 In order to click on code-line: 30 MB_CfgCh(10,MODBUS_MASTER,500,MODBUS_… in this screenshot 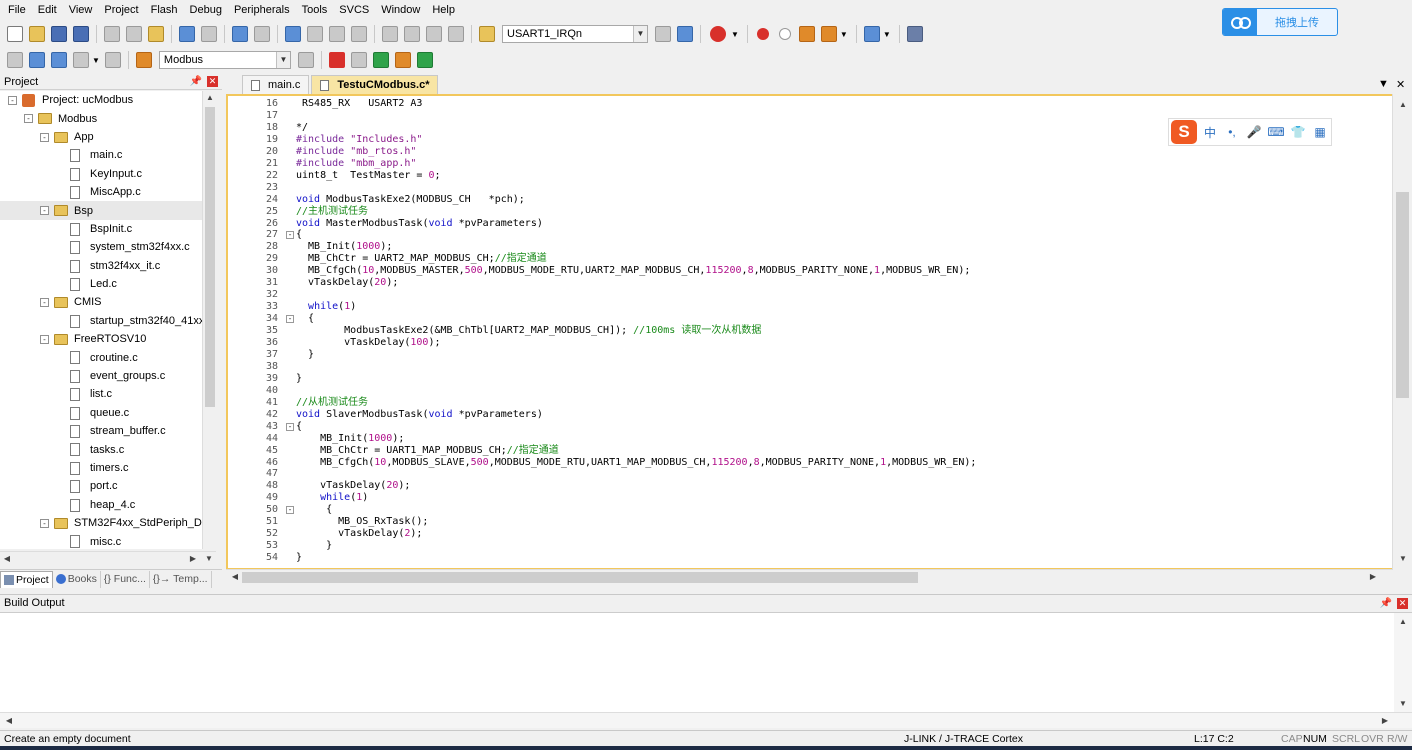, I will do `click(808, 271)`.